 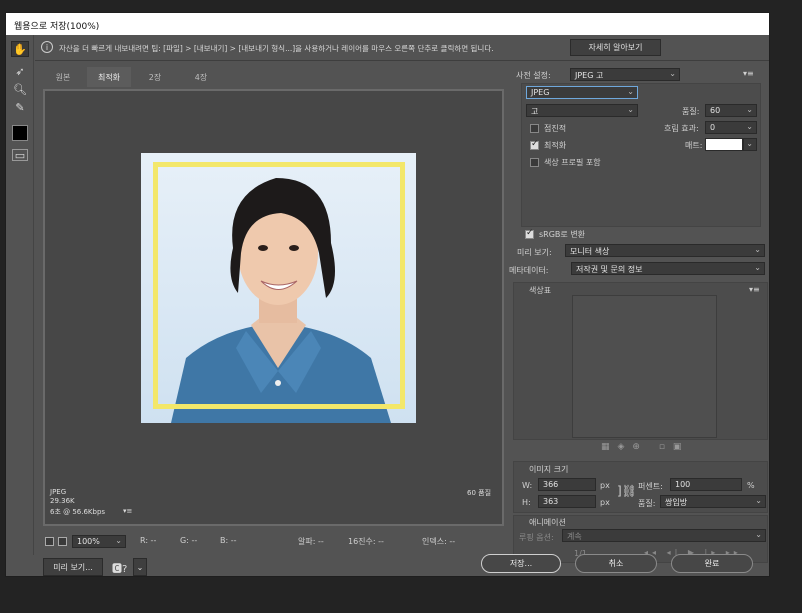 I want to click on preview-download-time: 6초 @ 56.6Kbps, so click(x=78, y=512).